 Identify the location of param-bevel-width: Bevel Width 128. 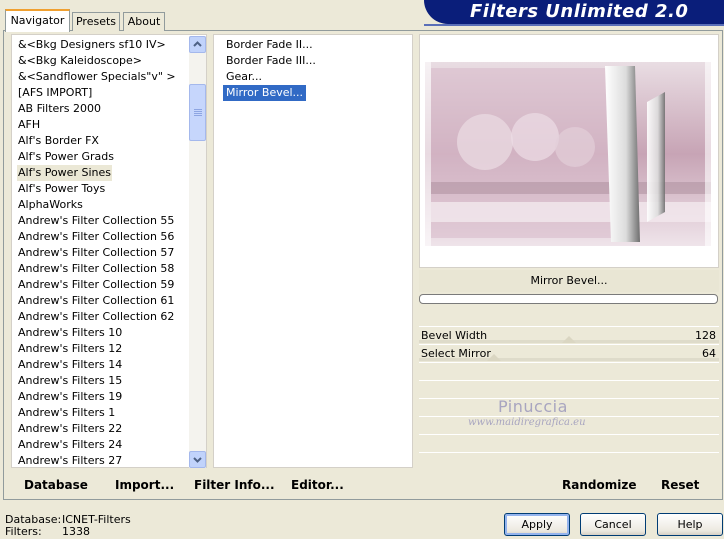
(569, 334).